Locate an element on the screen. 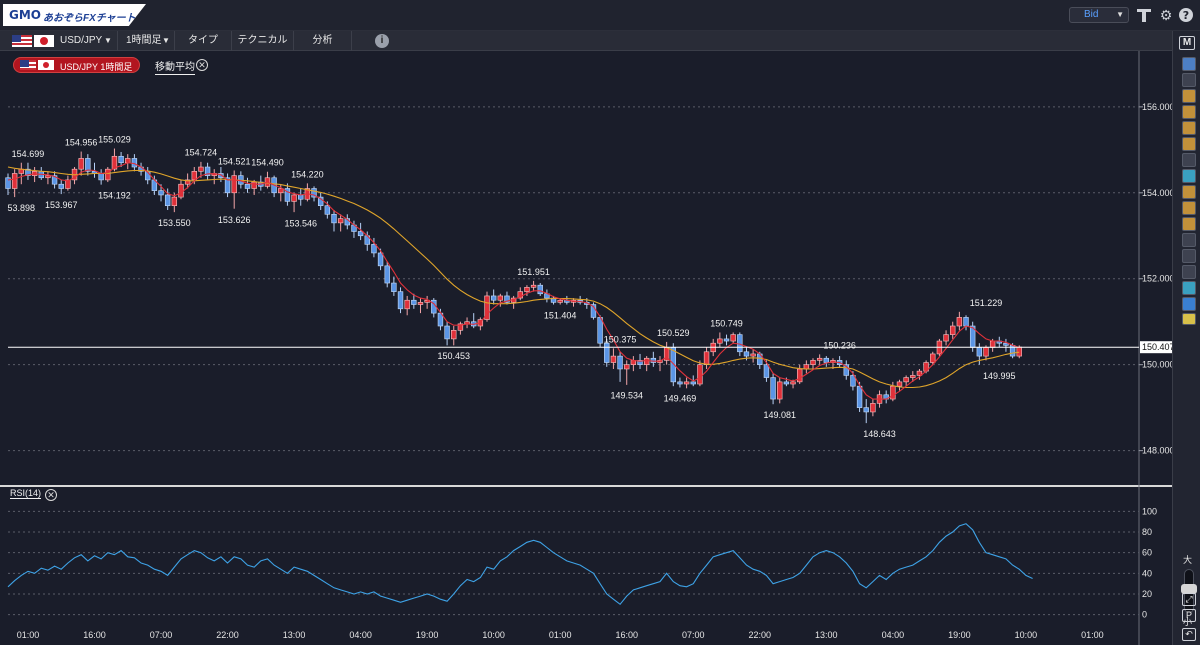 This screenshot has width=1200, height=645. gear-icon: ⚙ is located at coordinates (1166, 15).